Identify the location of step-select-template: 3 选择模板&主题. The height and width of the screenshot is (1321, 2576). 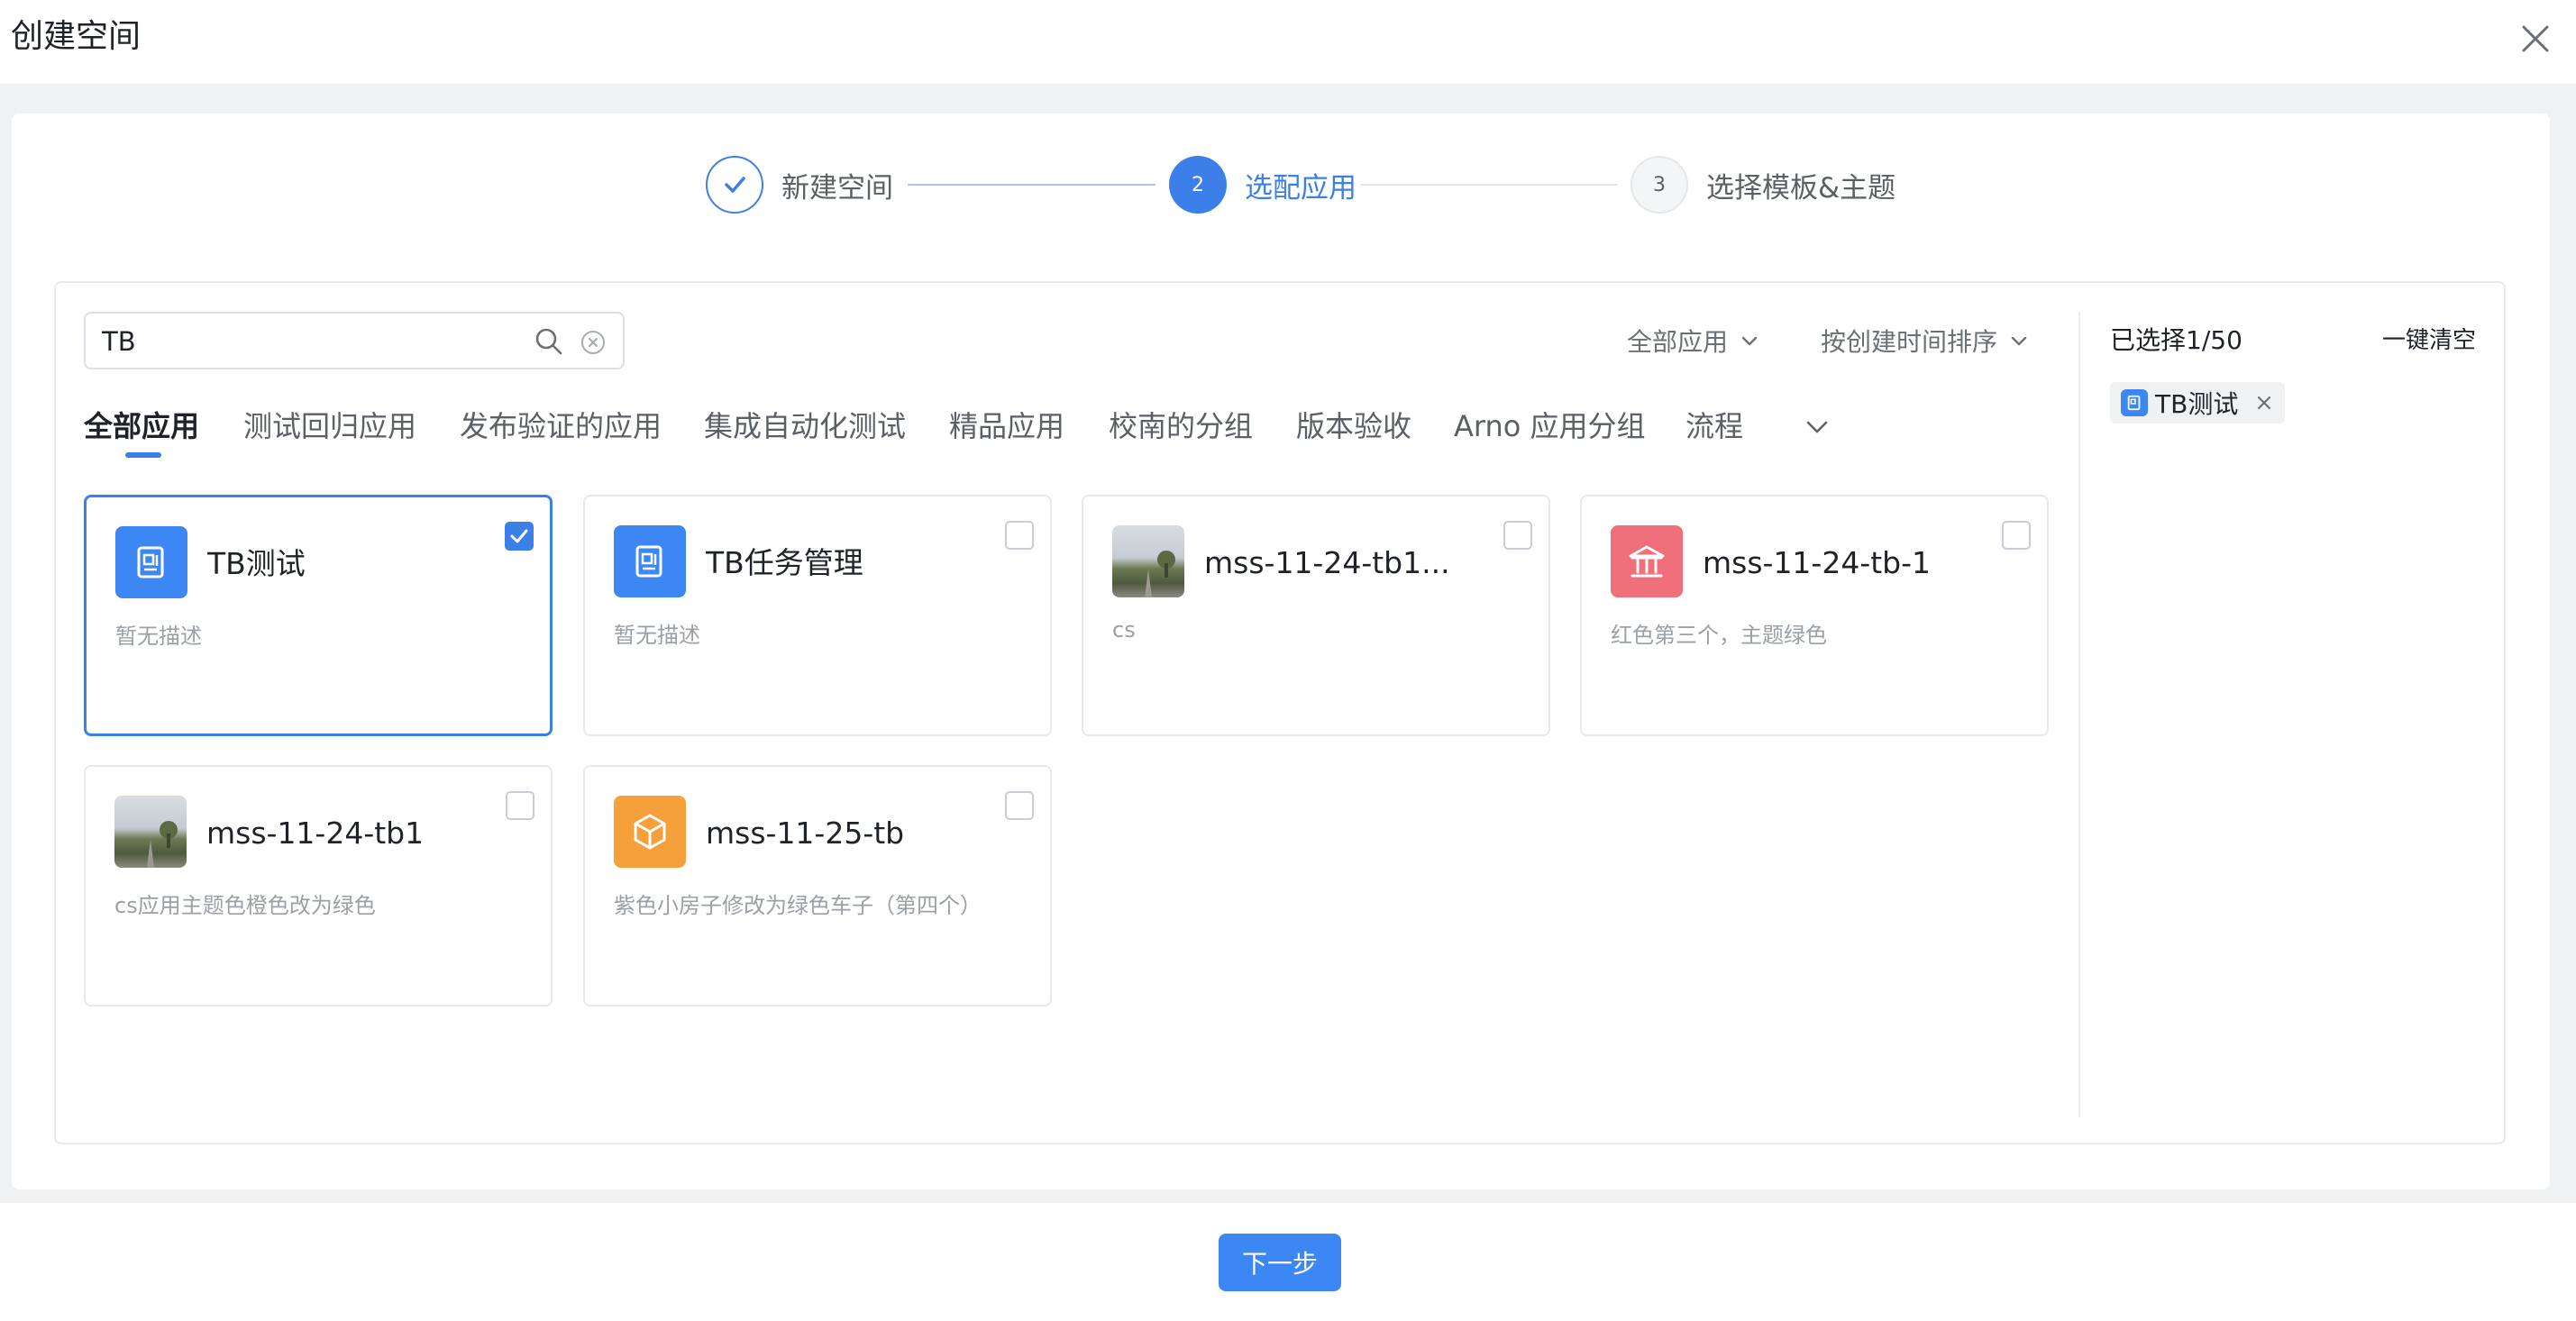
(1763, 185).